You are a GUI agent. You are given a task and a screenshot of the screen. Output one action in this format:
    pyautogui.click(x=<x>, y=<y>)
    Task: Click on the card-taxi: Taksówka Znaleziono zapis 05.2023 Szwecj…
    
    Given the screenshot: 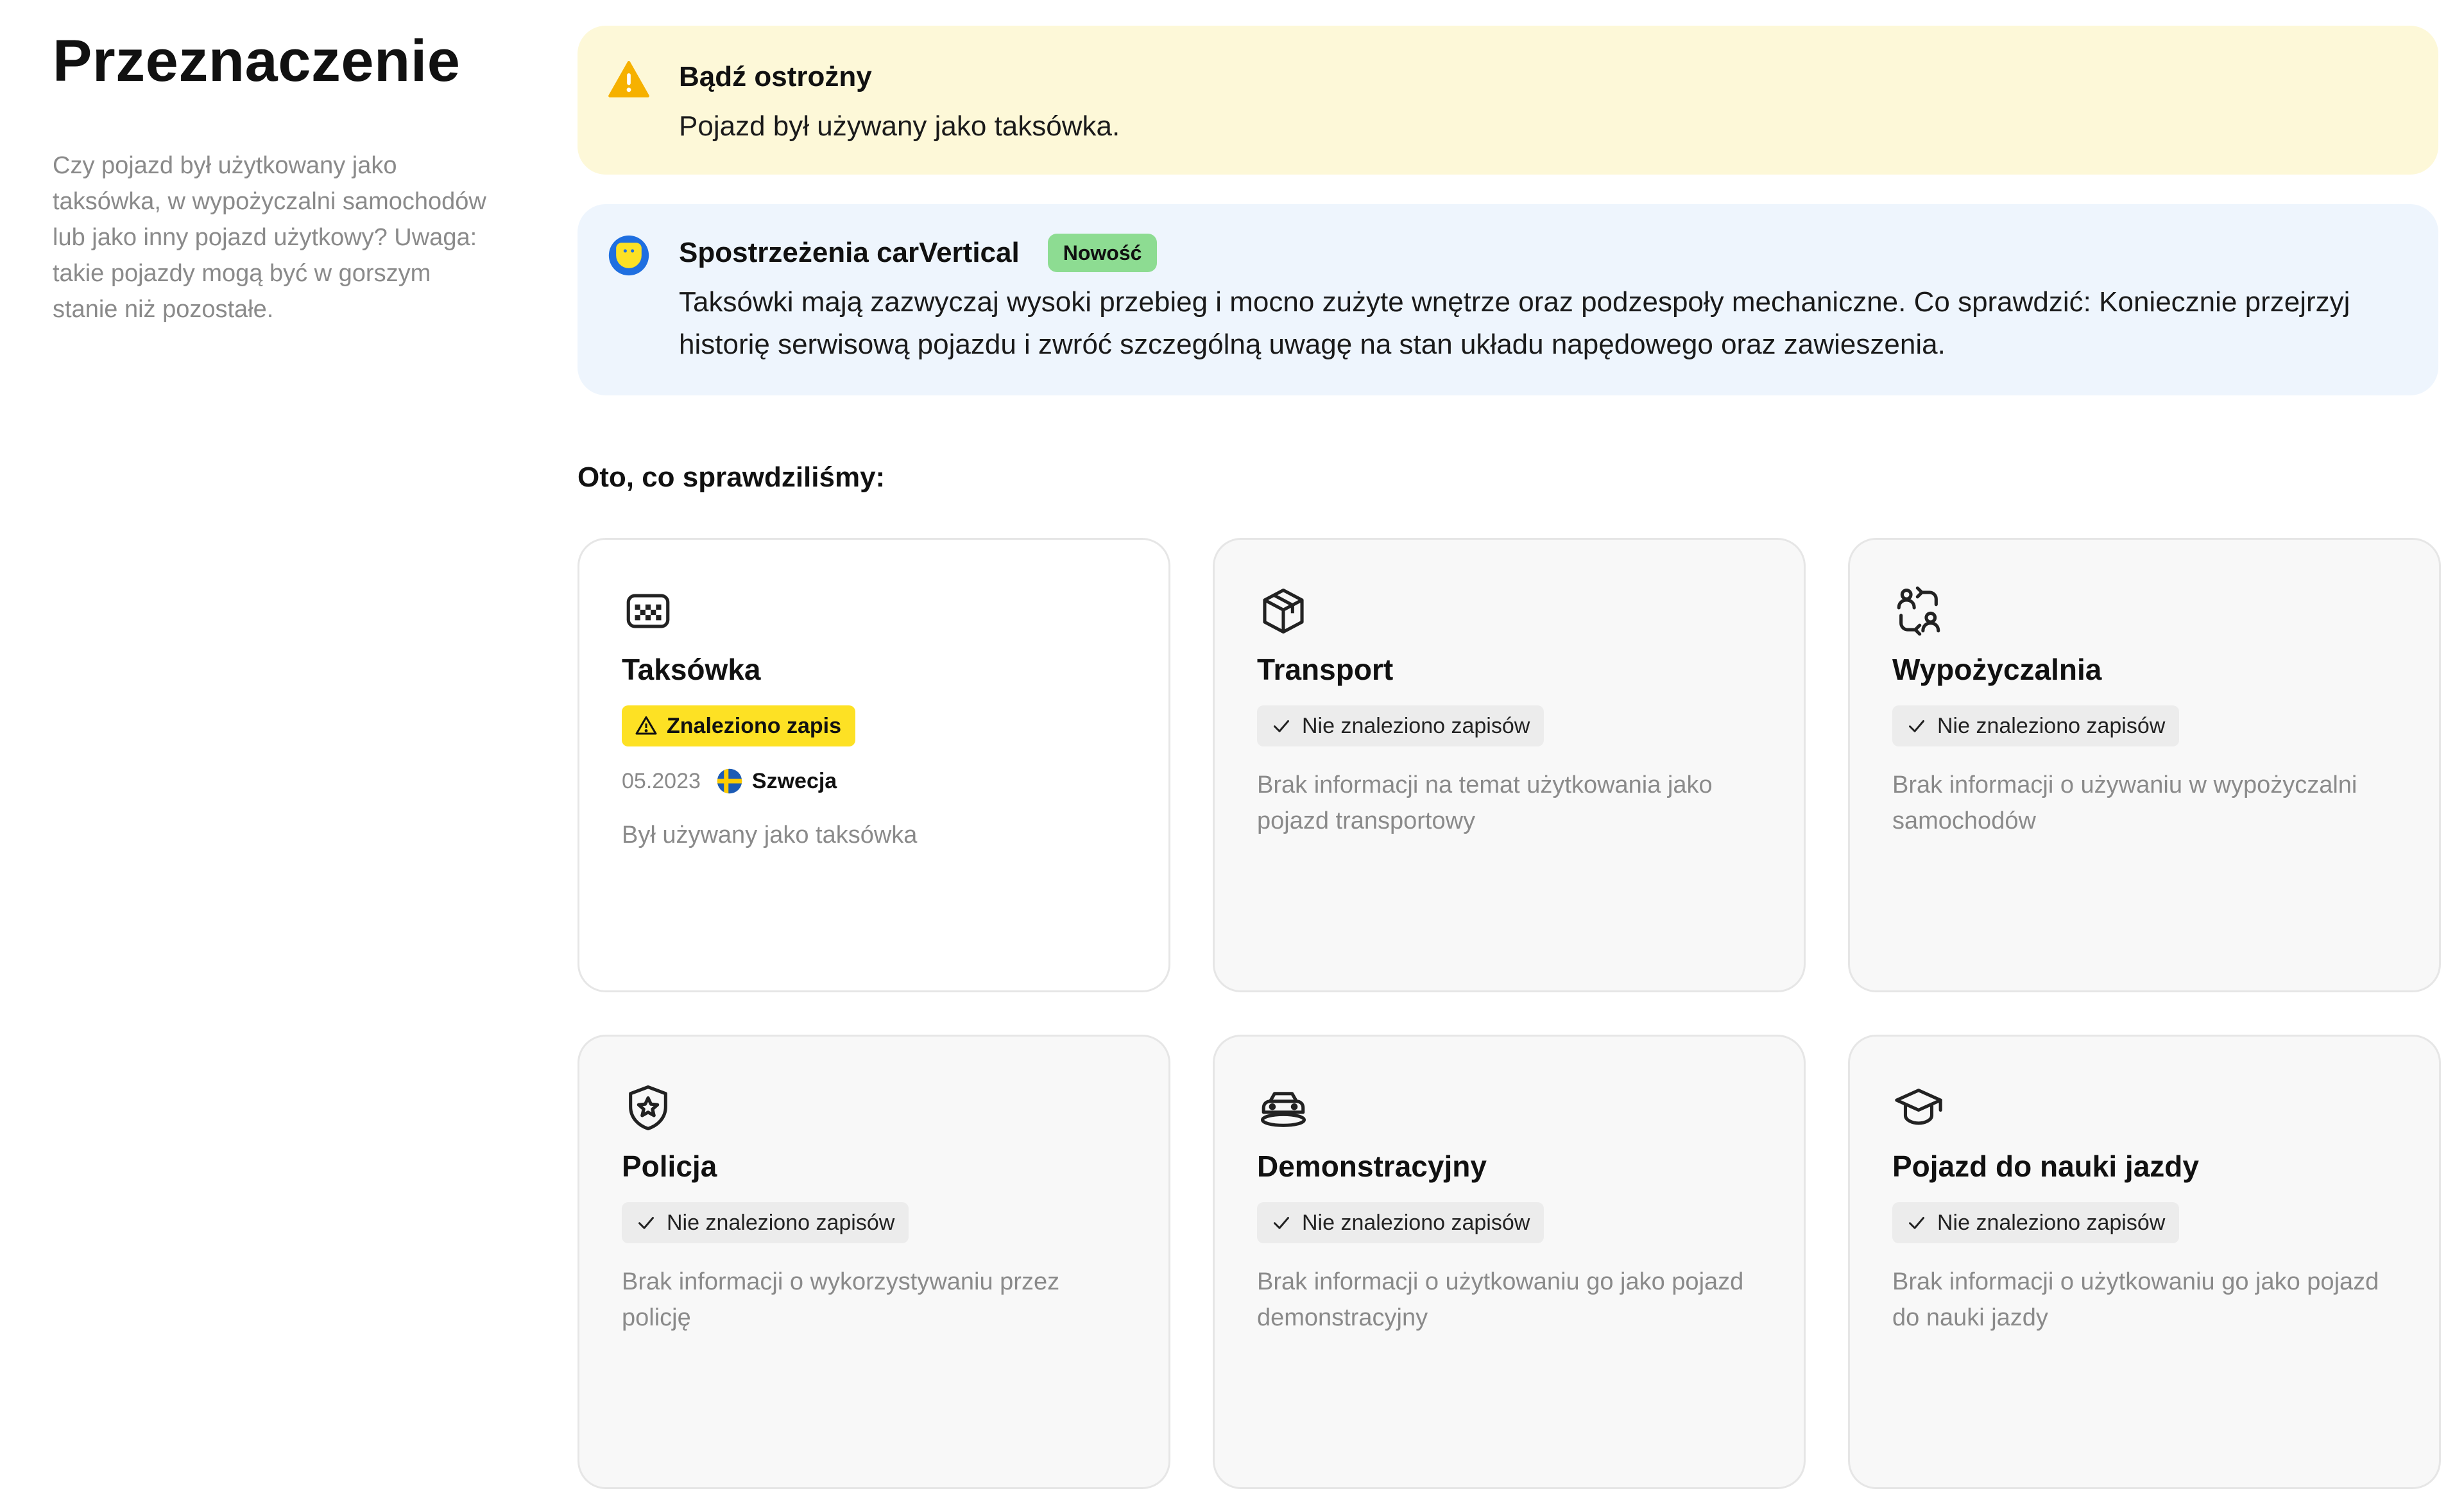 What is the action you would take?
    pyautogui.click(x=874, y=765)
    